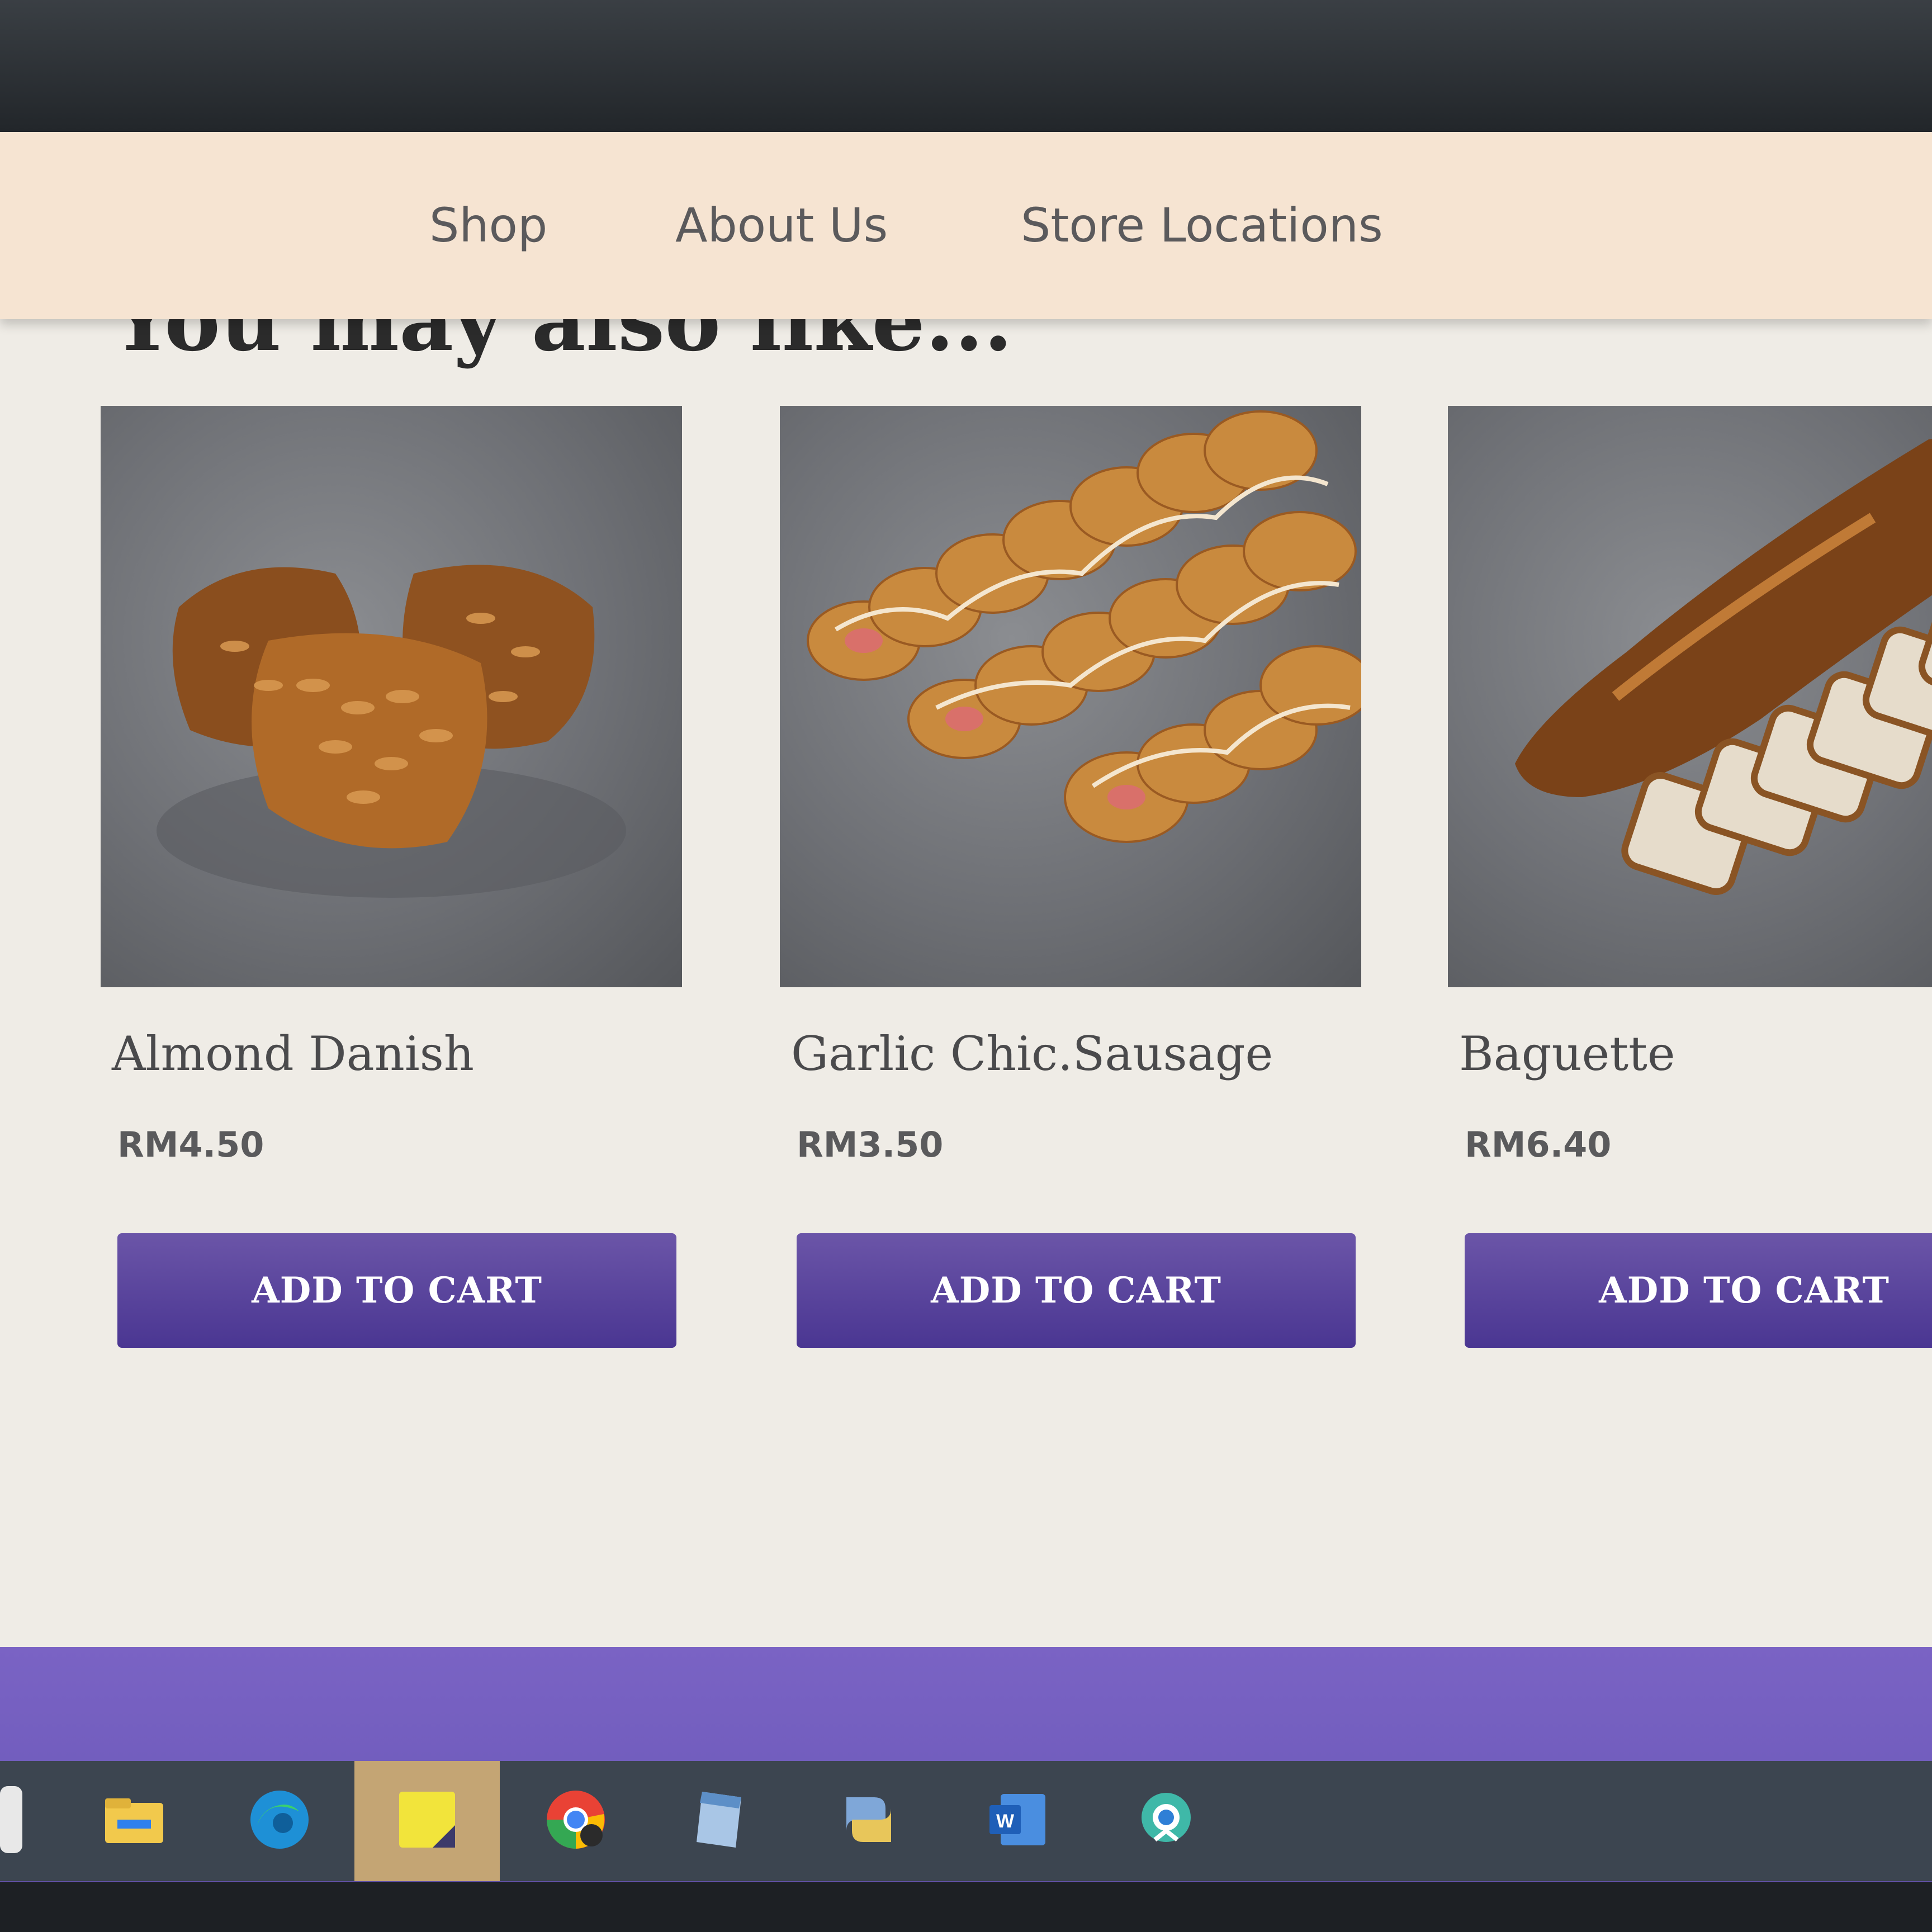  What do you see at coordinates (1167, 1819) in the screenshot?
I see `app-icon` at bounding box center [1167, 1819].